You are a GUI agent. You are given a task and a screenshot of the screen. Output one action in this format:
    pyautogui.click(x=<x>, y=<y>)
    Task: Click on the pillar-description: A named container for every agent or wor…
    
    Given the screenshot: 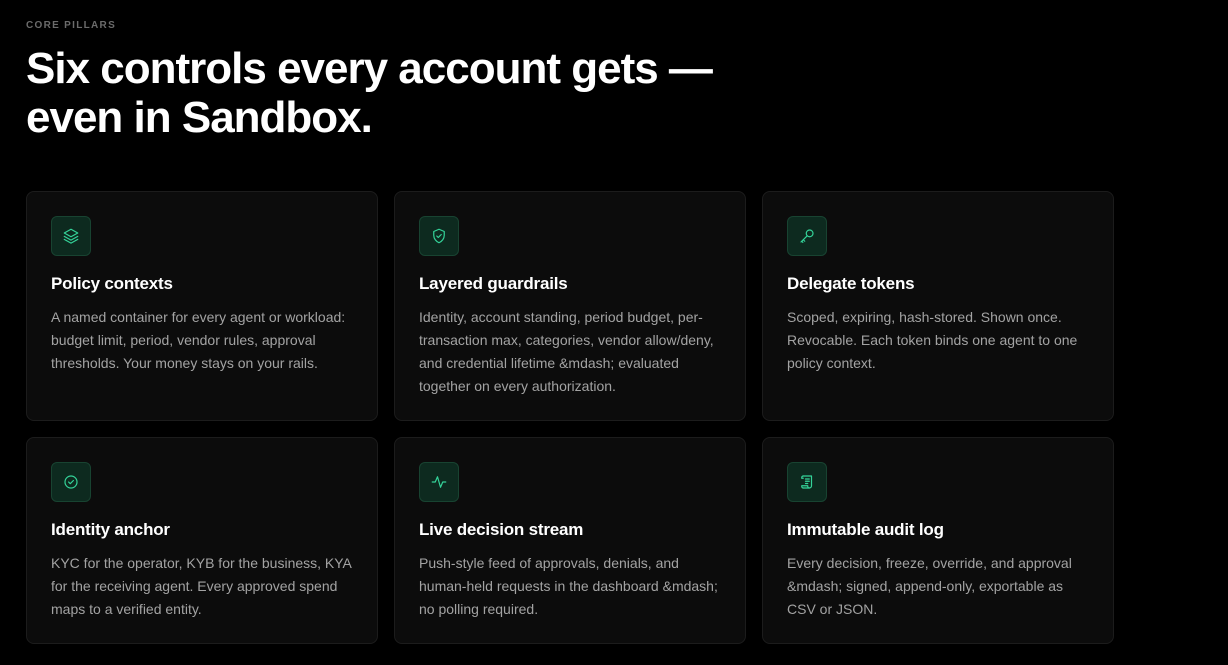 What is the action you would take?
    pyautogui.click(x=198, y=340)
    